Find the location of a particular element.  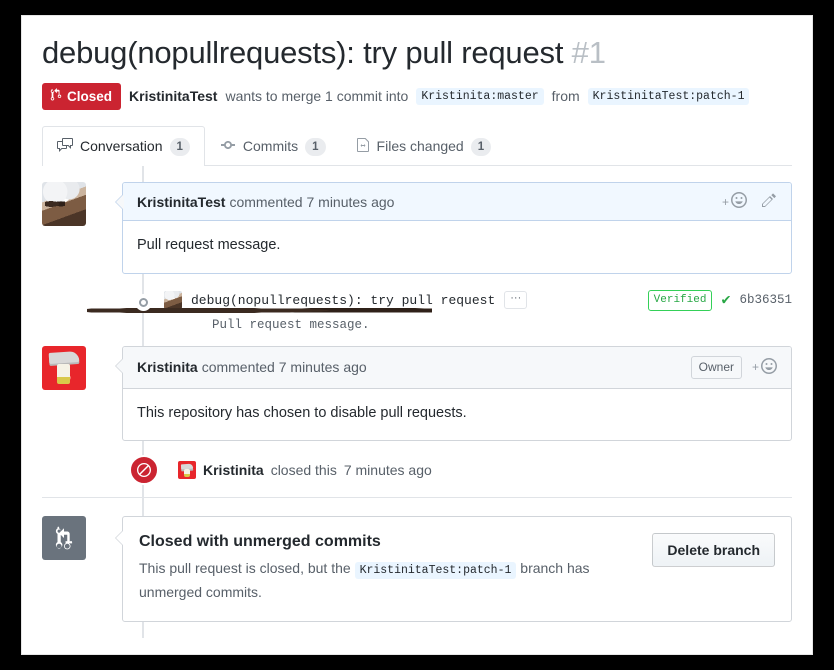

tab-conversation-label: Conversation is located at coordinates (121, 146).